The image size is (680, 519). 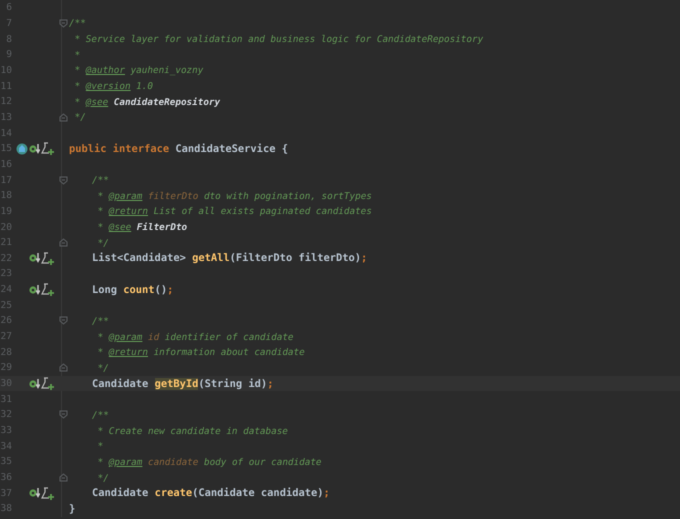 What do you see at coordinates (139, 70) in the screenshot?
I see `code-line: * @author yauheni_vozny` at bounding box center [139, 70].